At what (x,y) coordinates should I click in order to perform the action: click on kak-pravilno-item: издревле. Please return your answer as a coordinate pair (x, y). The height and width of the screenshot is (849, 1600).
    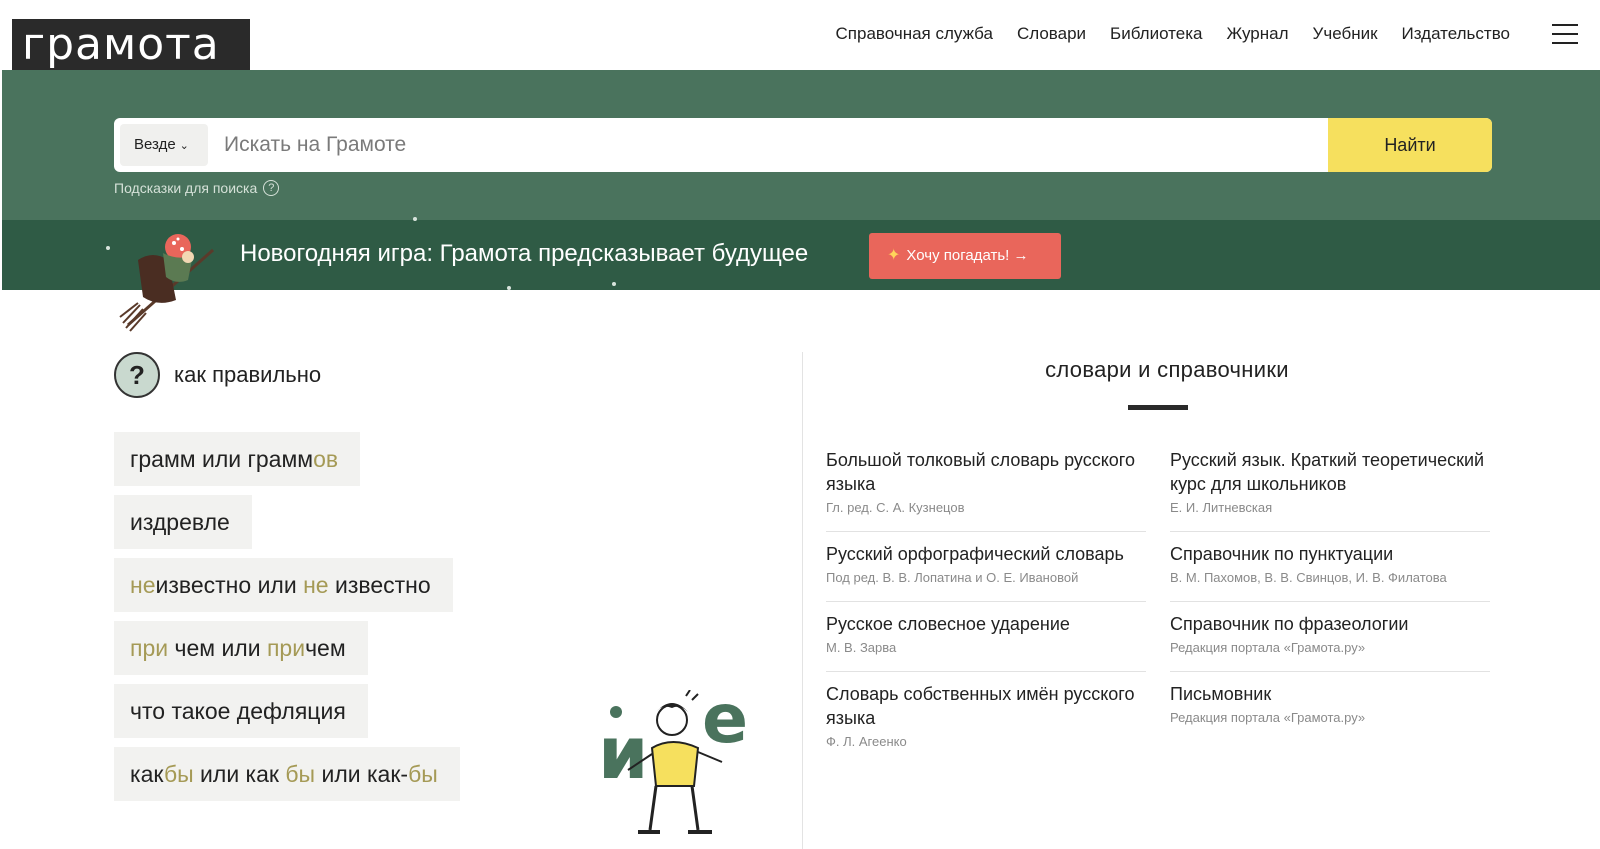
    Looking at the image, I should click on (183, 522).